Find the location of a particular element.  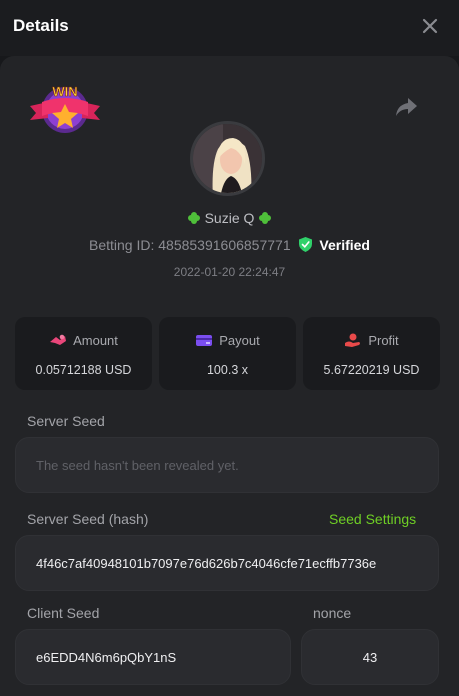

profit-value: 5.67220219 USD is located at coordinates (371, 370).